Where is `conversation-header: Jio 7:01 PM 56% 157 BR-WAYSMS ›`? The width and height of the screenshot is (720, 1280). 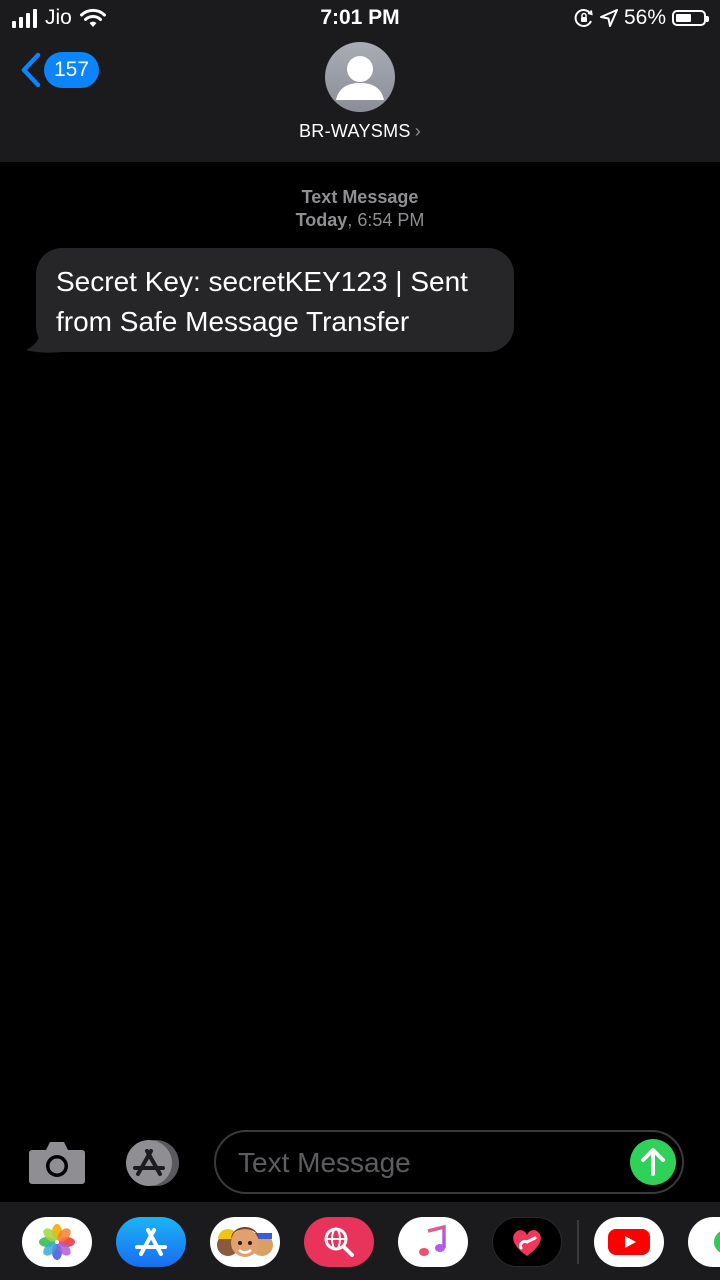 conversation-header: Jio 7:01 PM 56% 157 BR-WAYSMS › is located at coordinates (360, 81).